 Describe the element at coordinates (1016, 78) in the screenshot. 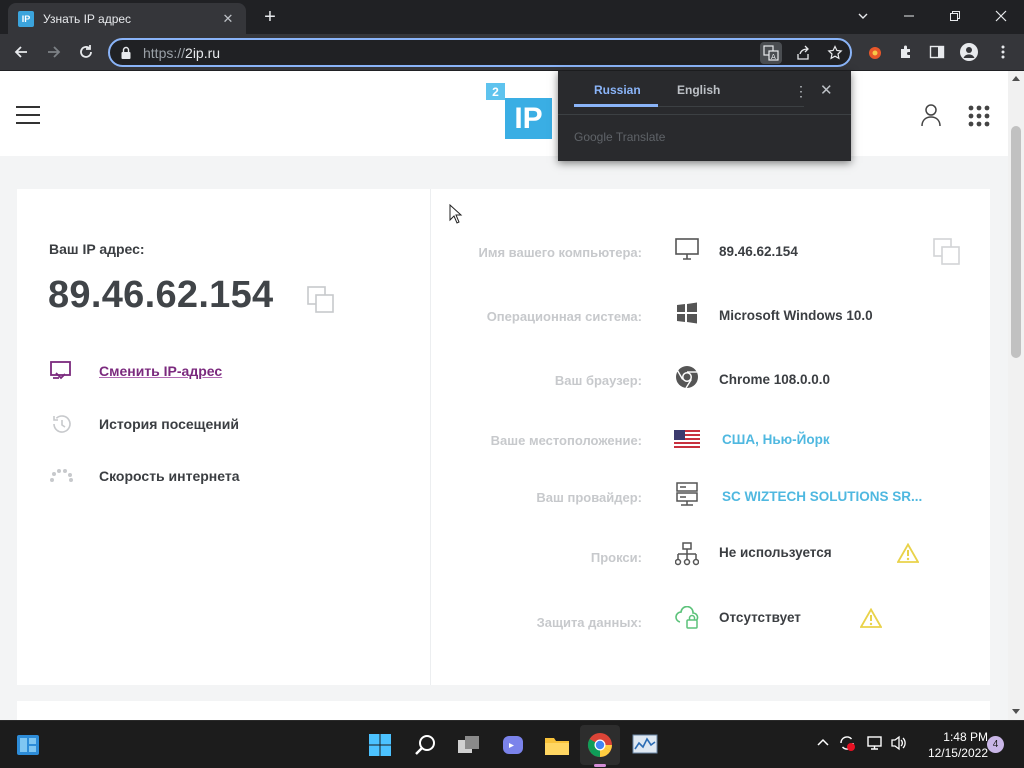

I see `scroll-up-icon` at that location.